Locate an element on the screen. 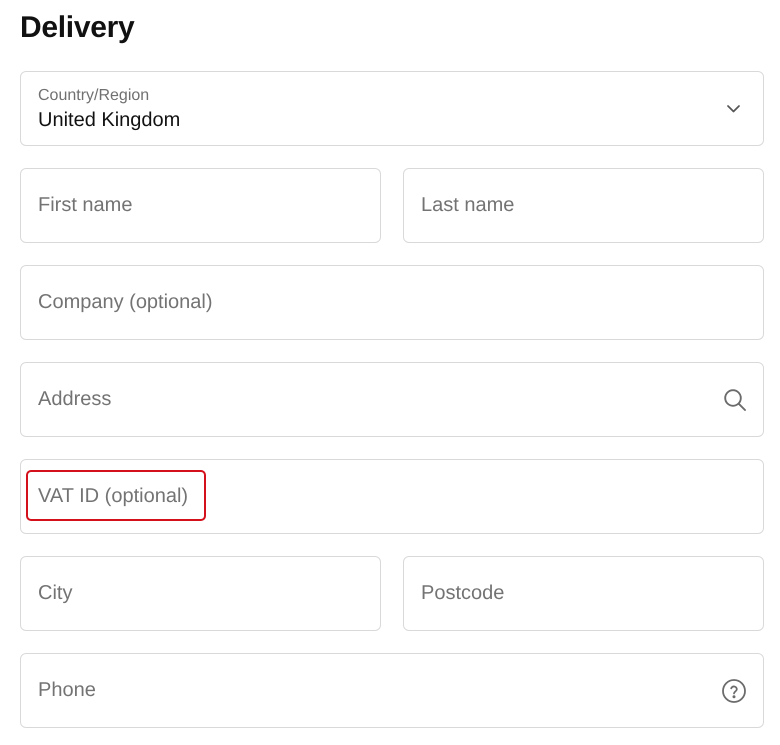  input-field: First name is located at coordinates (200, 205).